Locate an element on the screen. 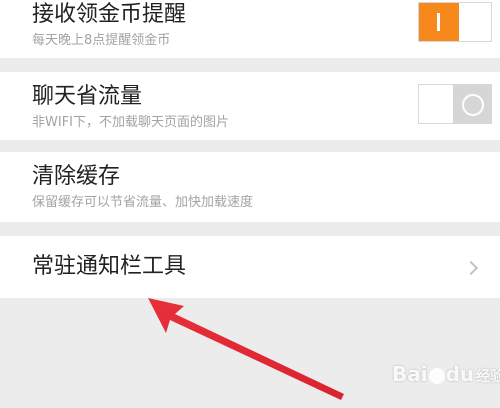  arrow-shape is located at coordinates (246, 349).